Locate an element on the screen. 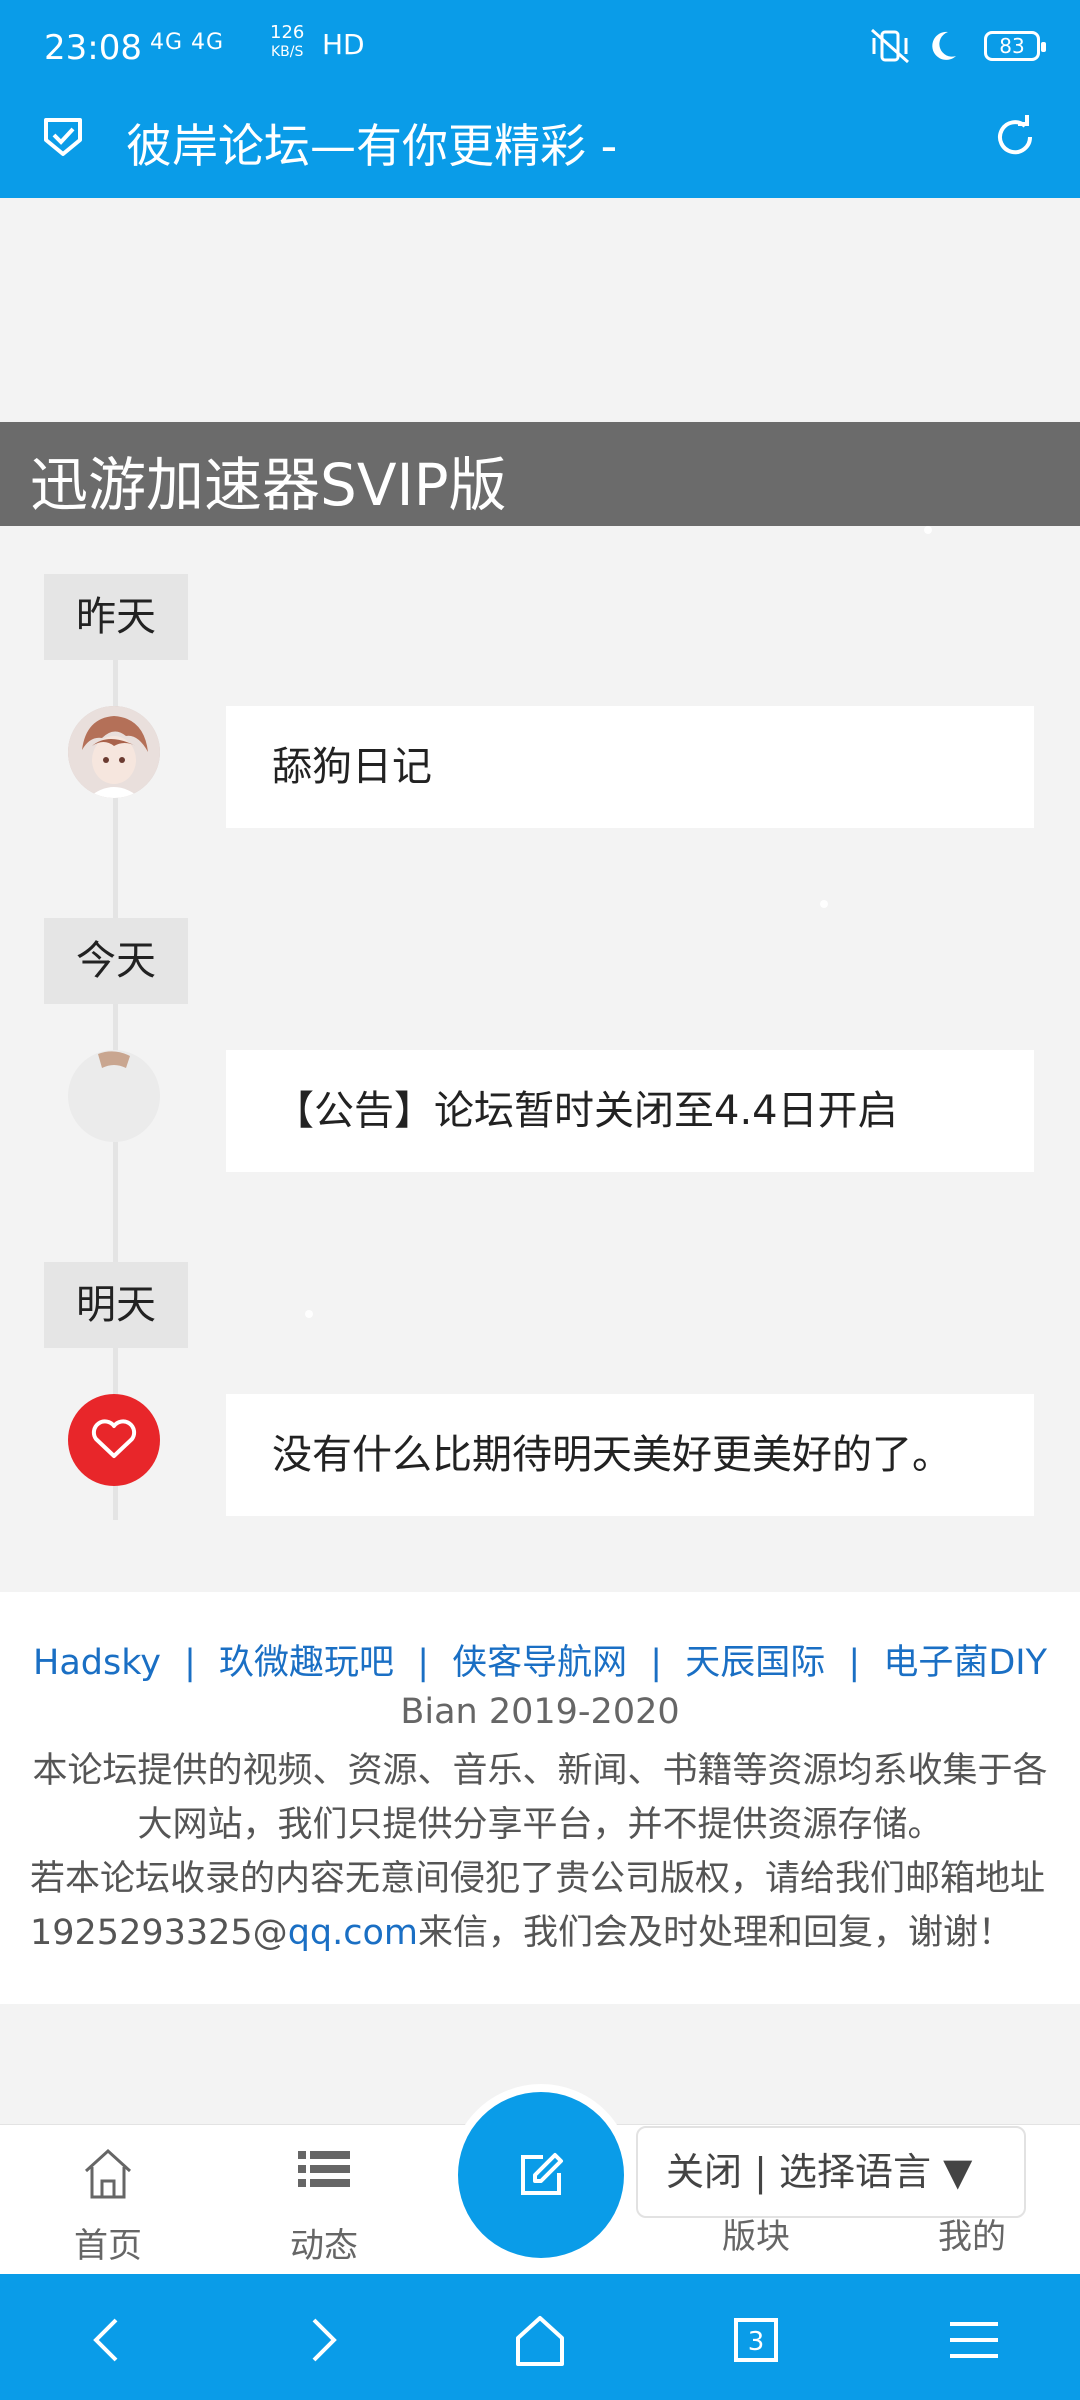  language-close: 关闭 is located at coordinates (704, 2172).